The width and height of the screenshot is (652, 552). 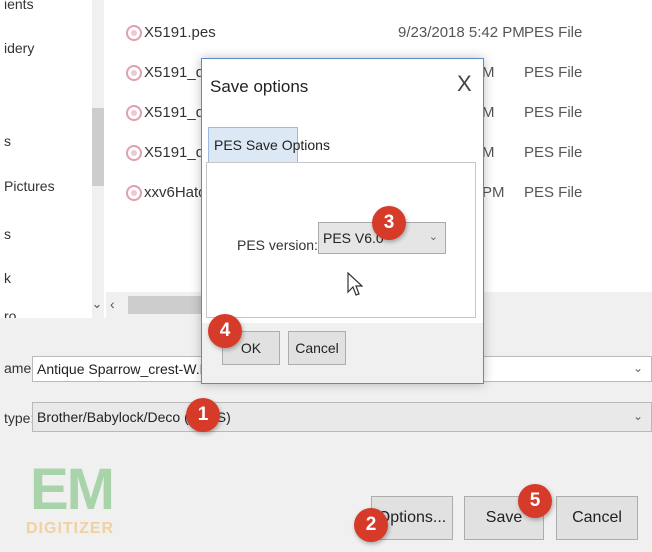 What do you see at coordinates (277, 245) in the screenshot?
I see `pes-version-label: PES version:` at bounding box center [277, 245].